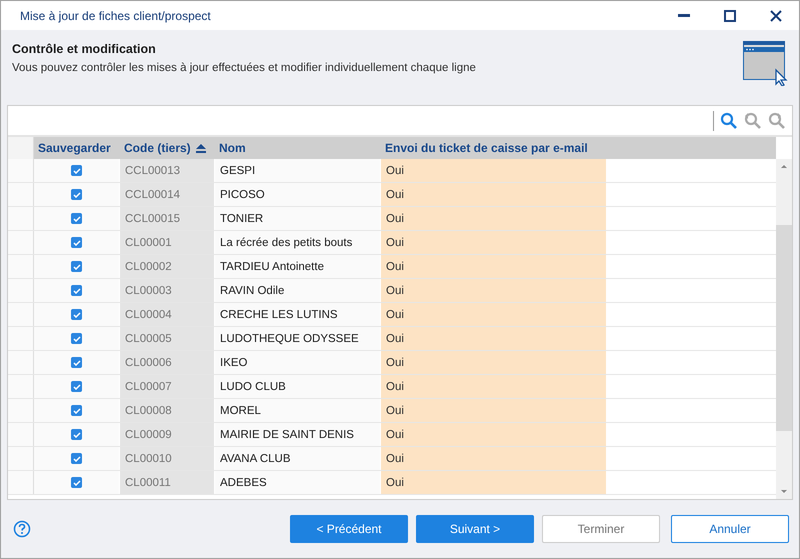 The width and height of the screenshot is (800, 559). I want to click on table-cell: La récrée des petits bouts, so click(298, 242).